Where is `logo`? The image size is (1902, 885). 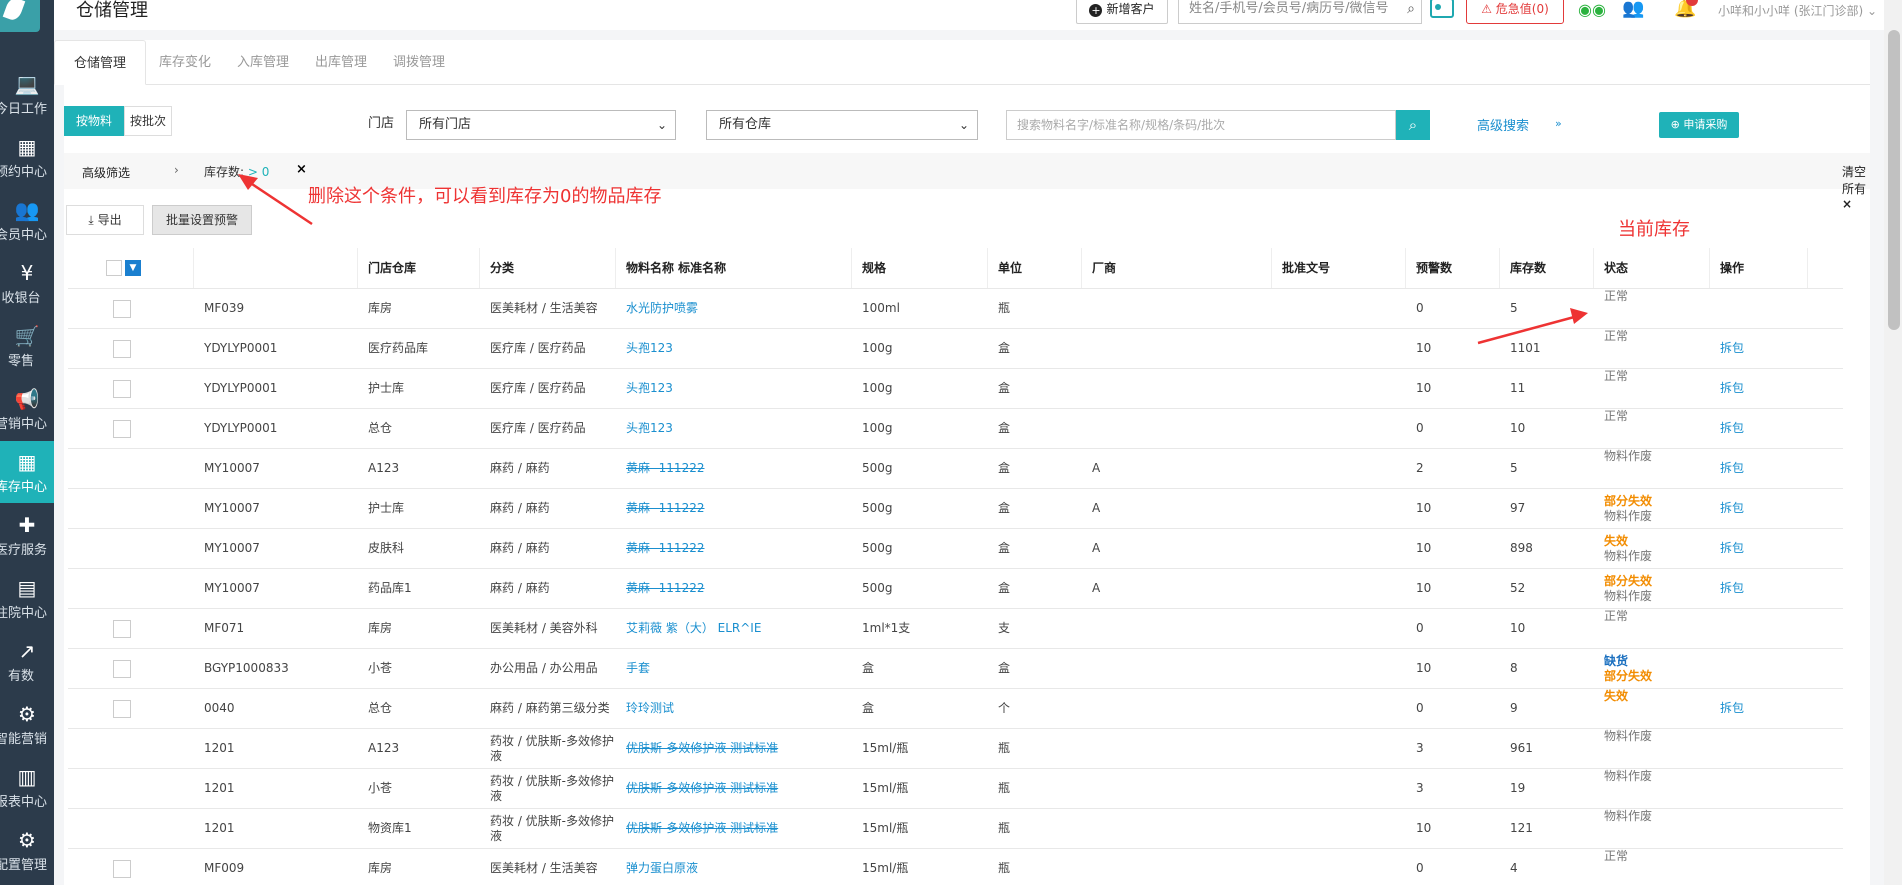 logo is located at coordinates (20, 16).